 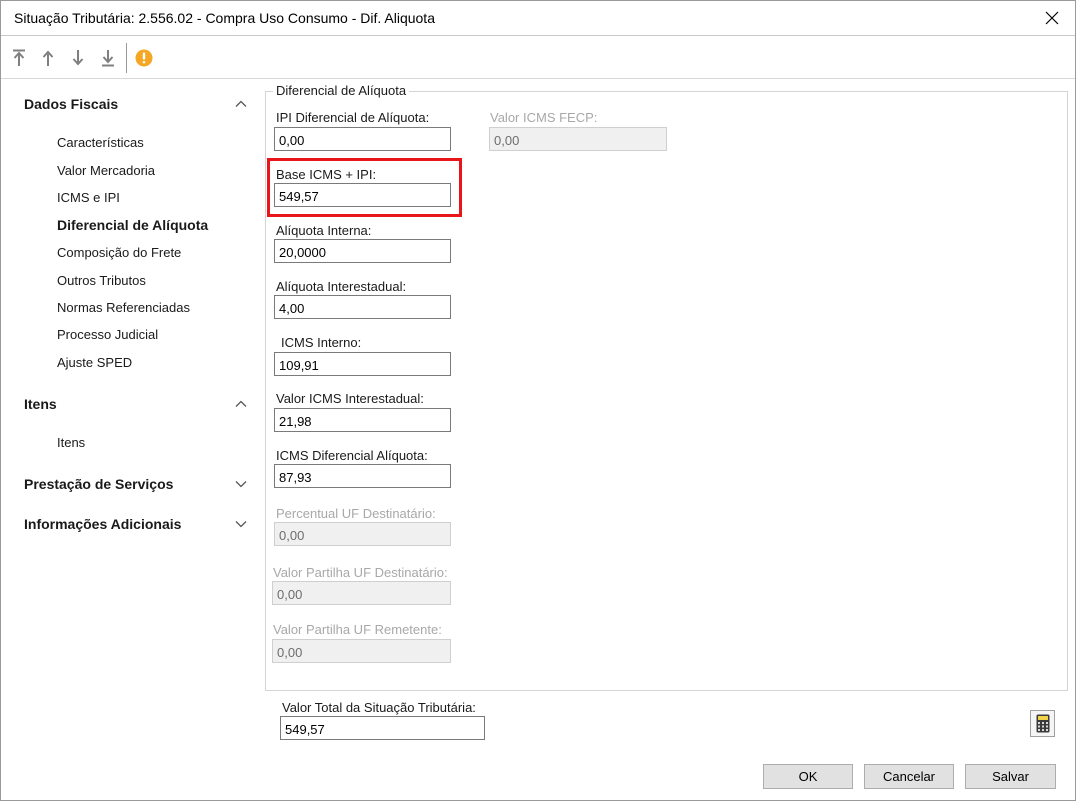 What do you see at coordinates (361, 593) in the screenshot?
I see `valor-partilha-uf-dest-field` at bounding box center [361, 593].